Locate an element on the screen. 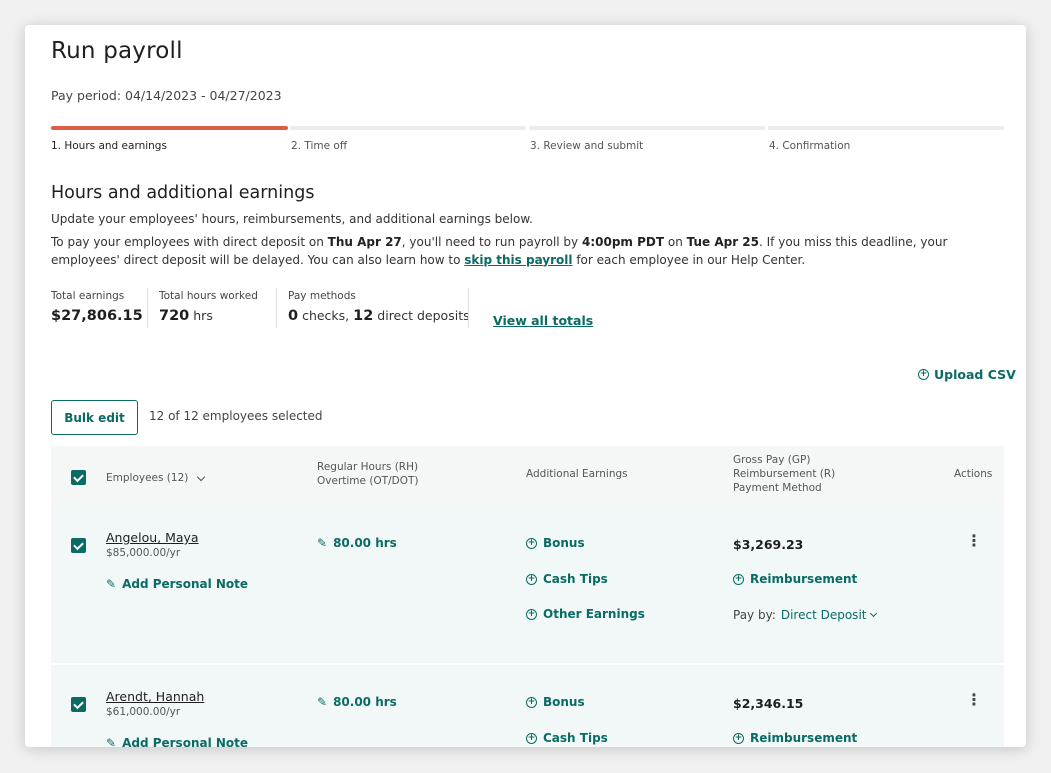  skip-payroll-link: skip this payroll is located at coordinates (518, 260).